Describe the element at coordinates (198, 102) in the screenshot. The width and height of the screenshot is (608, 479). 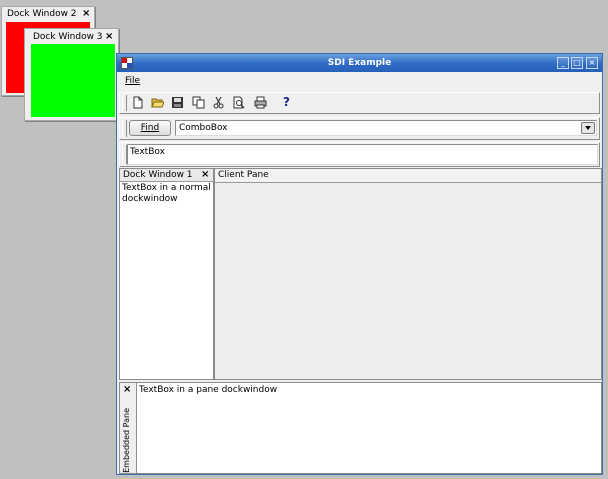
I see `copy-icon` at that location.